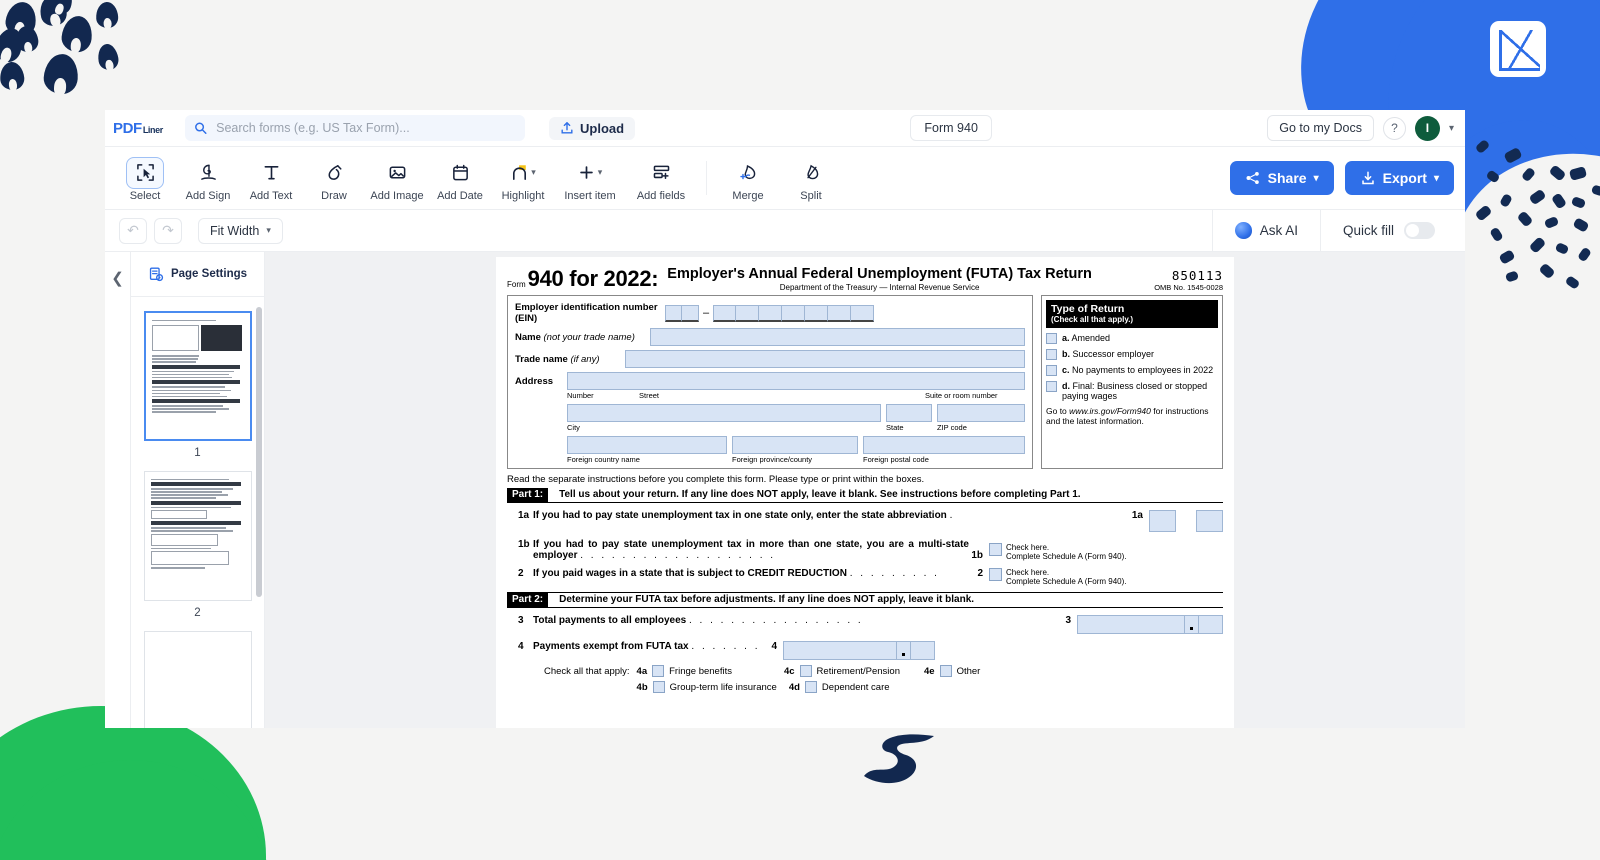 The height and width of the screenshot is (860, 1600). I want to click on city-state-zip-sublabels: City State ZIP code, so click(770, 427).